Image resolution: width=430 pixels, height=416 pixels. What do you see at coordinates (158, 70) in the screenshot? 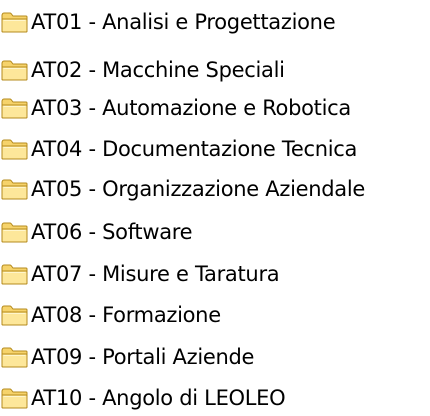
I see `folder-label: AT02 - Macchine Speciali` at bounding box center [158, 70].